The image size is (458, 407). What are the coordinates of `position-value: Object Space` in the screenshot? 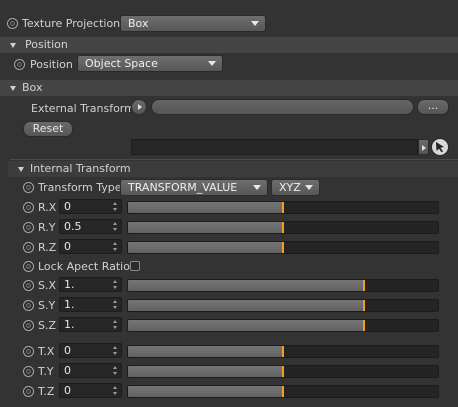 It's located at (121, 63).